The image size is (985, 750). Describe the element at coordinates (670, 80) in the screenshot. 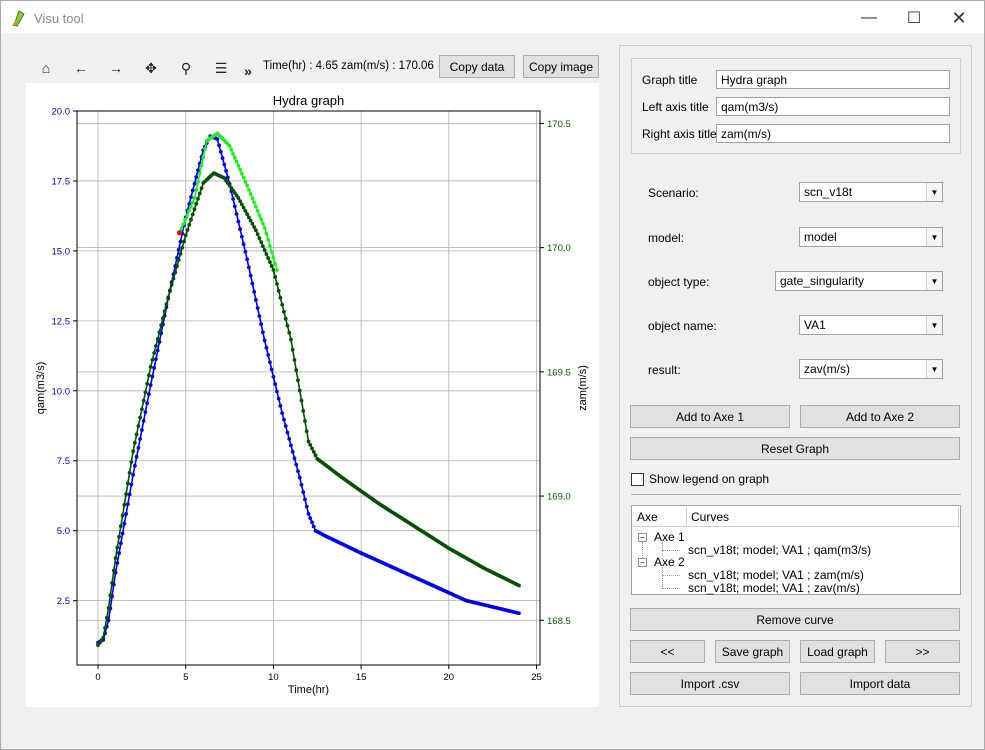

I see `graph-title-label: Graph title` at that location.